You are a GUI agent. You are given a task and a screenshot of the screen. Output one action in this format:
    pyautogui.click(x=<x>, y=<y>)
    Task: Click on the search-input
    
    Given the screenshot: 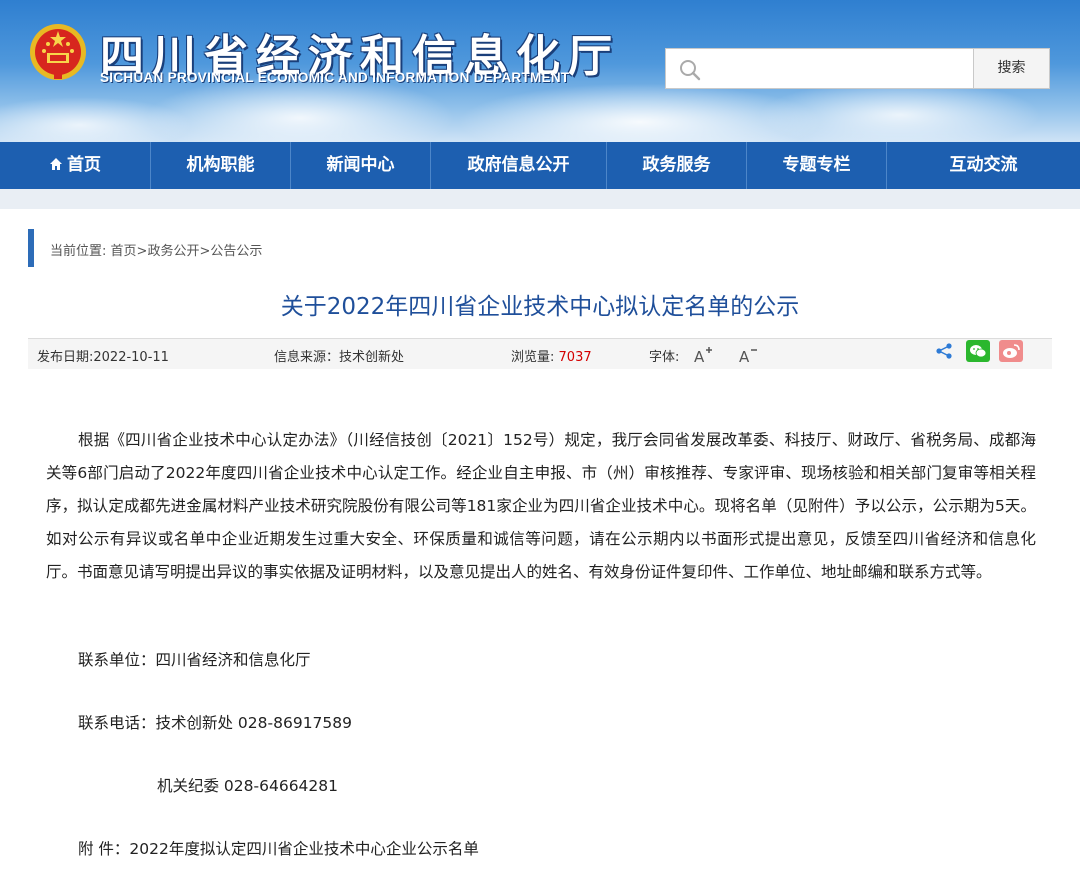 What is the action you would take?
    pyautogui.click(x=841, y=68)
    